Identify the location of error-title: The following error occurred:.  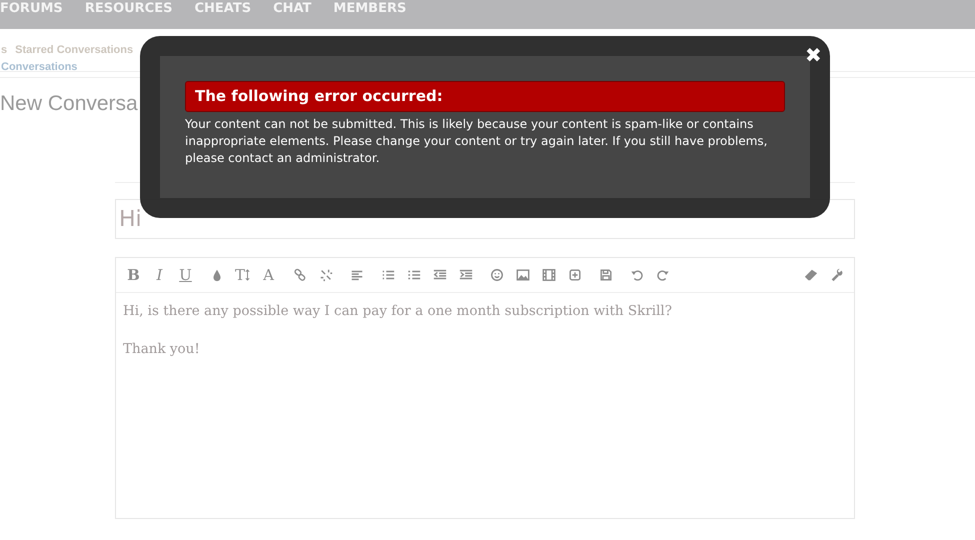
(485, 96).